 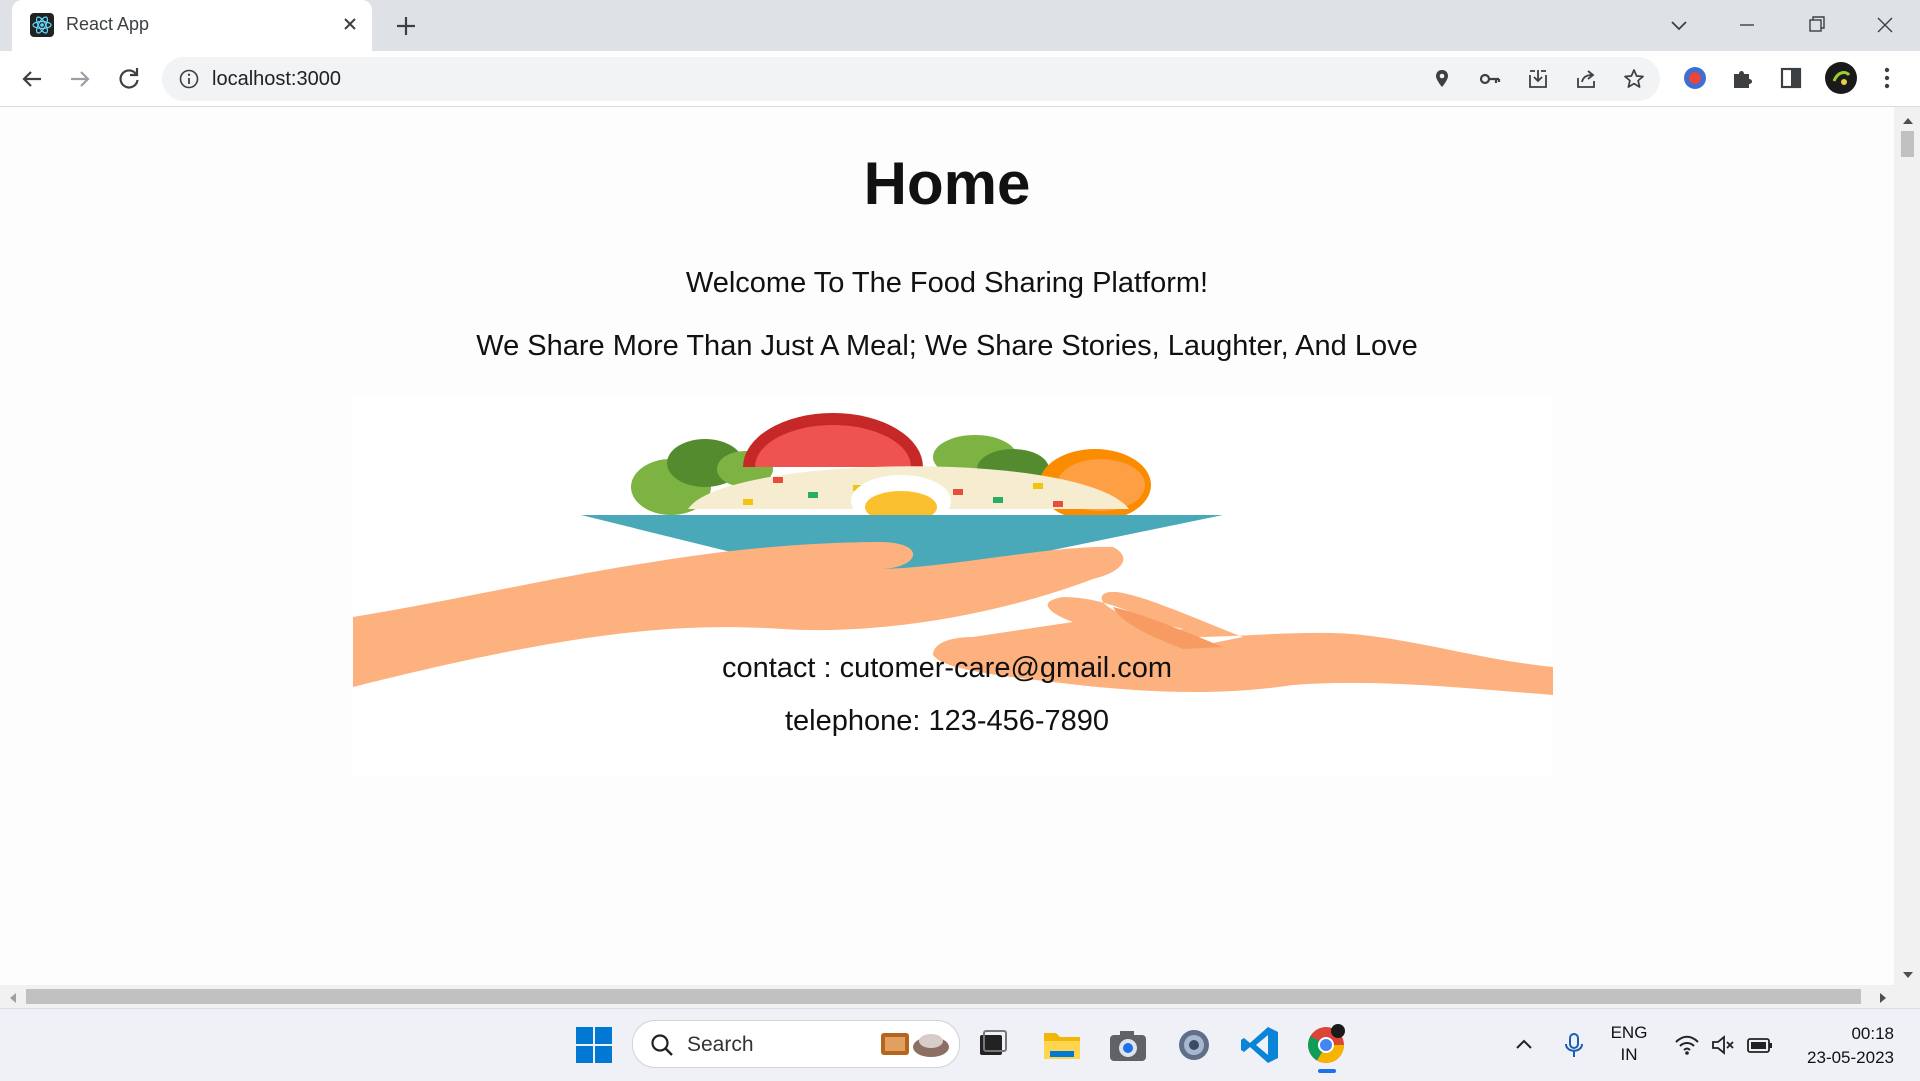 What do you see at coordinates (13, 1000) in the screenshot?
I see `scroll-left-arrow-icon` at bounding box center [13, 1000].